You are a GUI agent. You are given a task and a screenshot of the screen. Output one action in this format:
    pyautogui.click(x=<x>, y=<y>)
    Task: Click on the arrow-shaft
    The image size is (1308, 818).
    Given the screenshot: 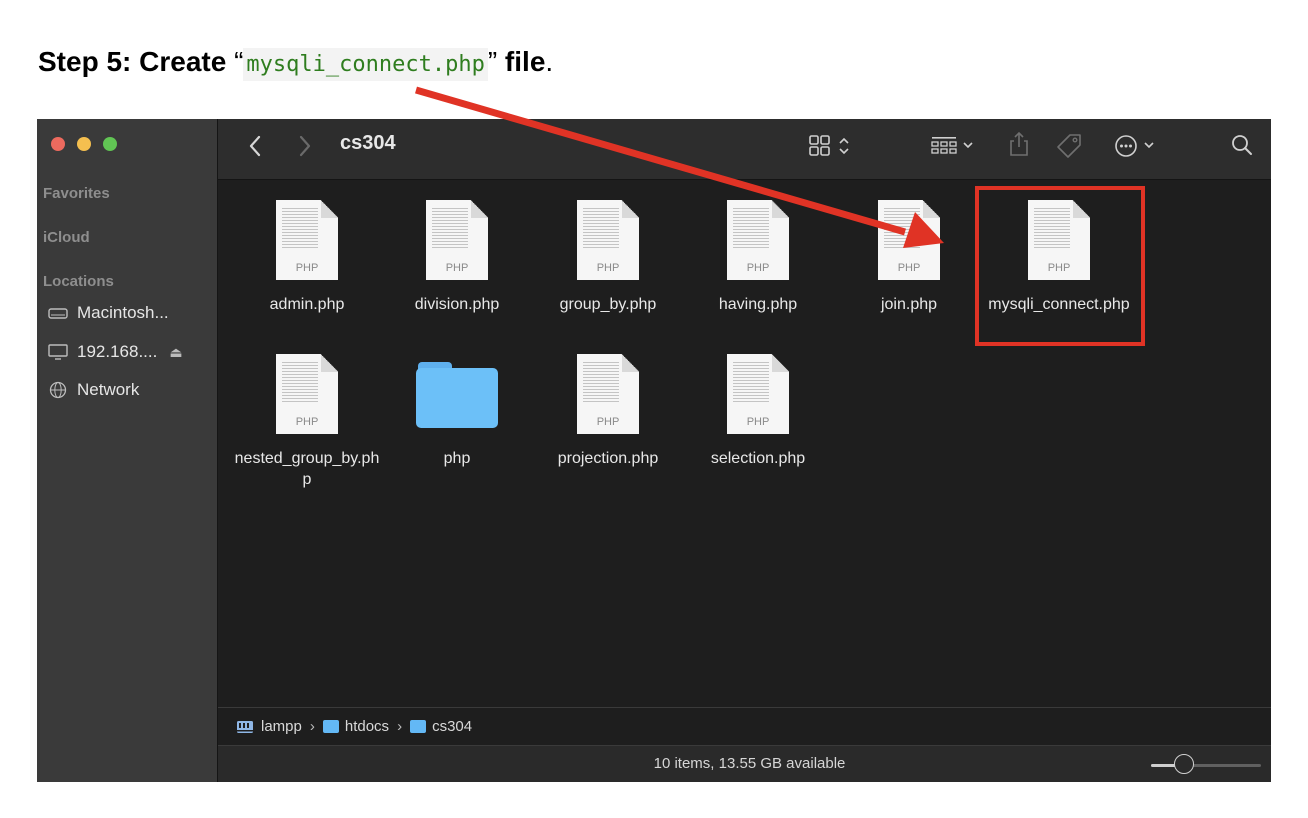 What is the action you would take?
    pyautogui.click(x=660, y=161)
    